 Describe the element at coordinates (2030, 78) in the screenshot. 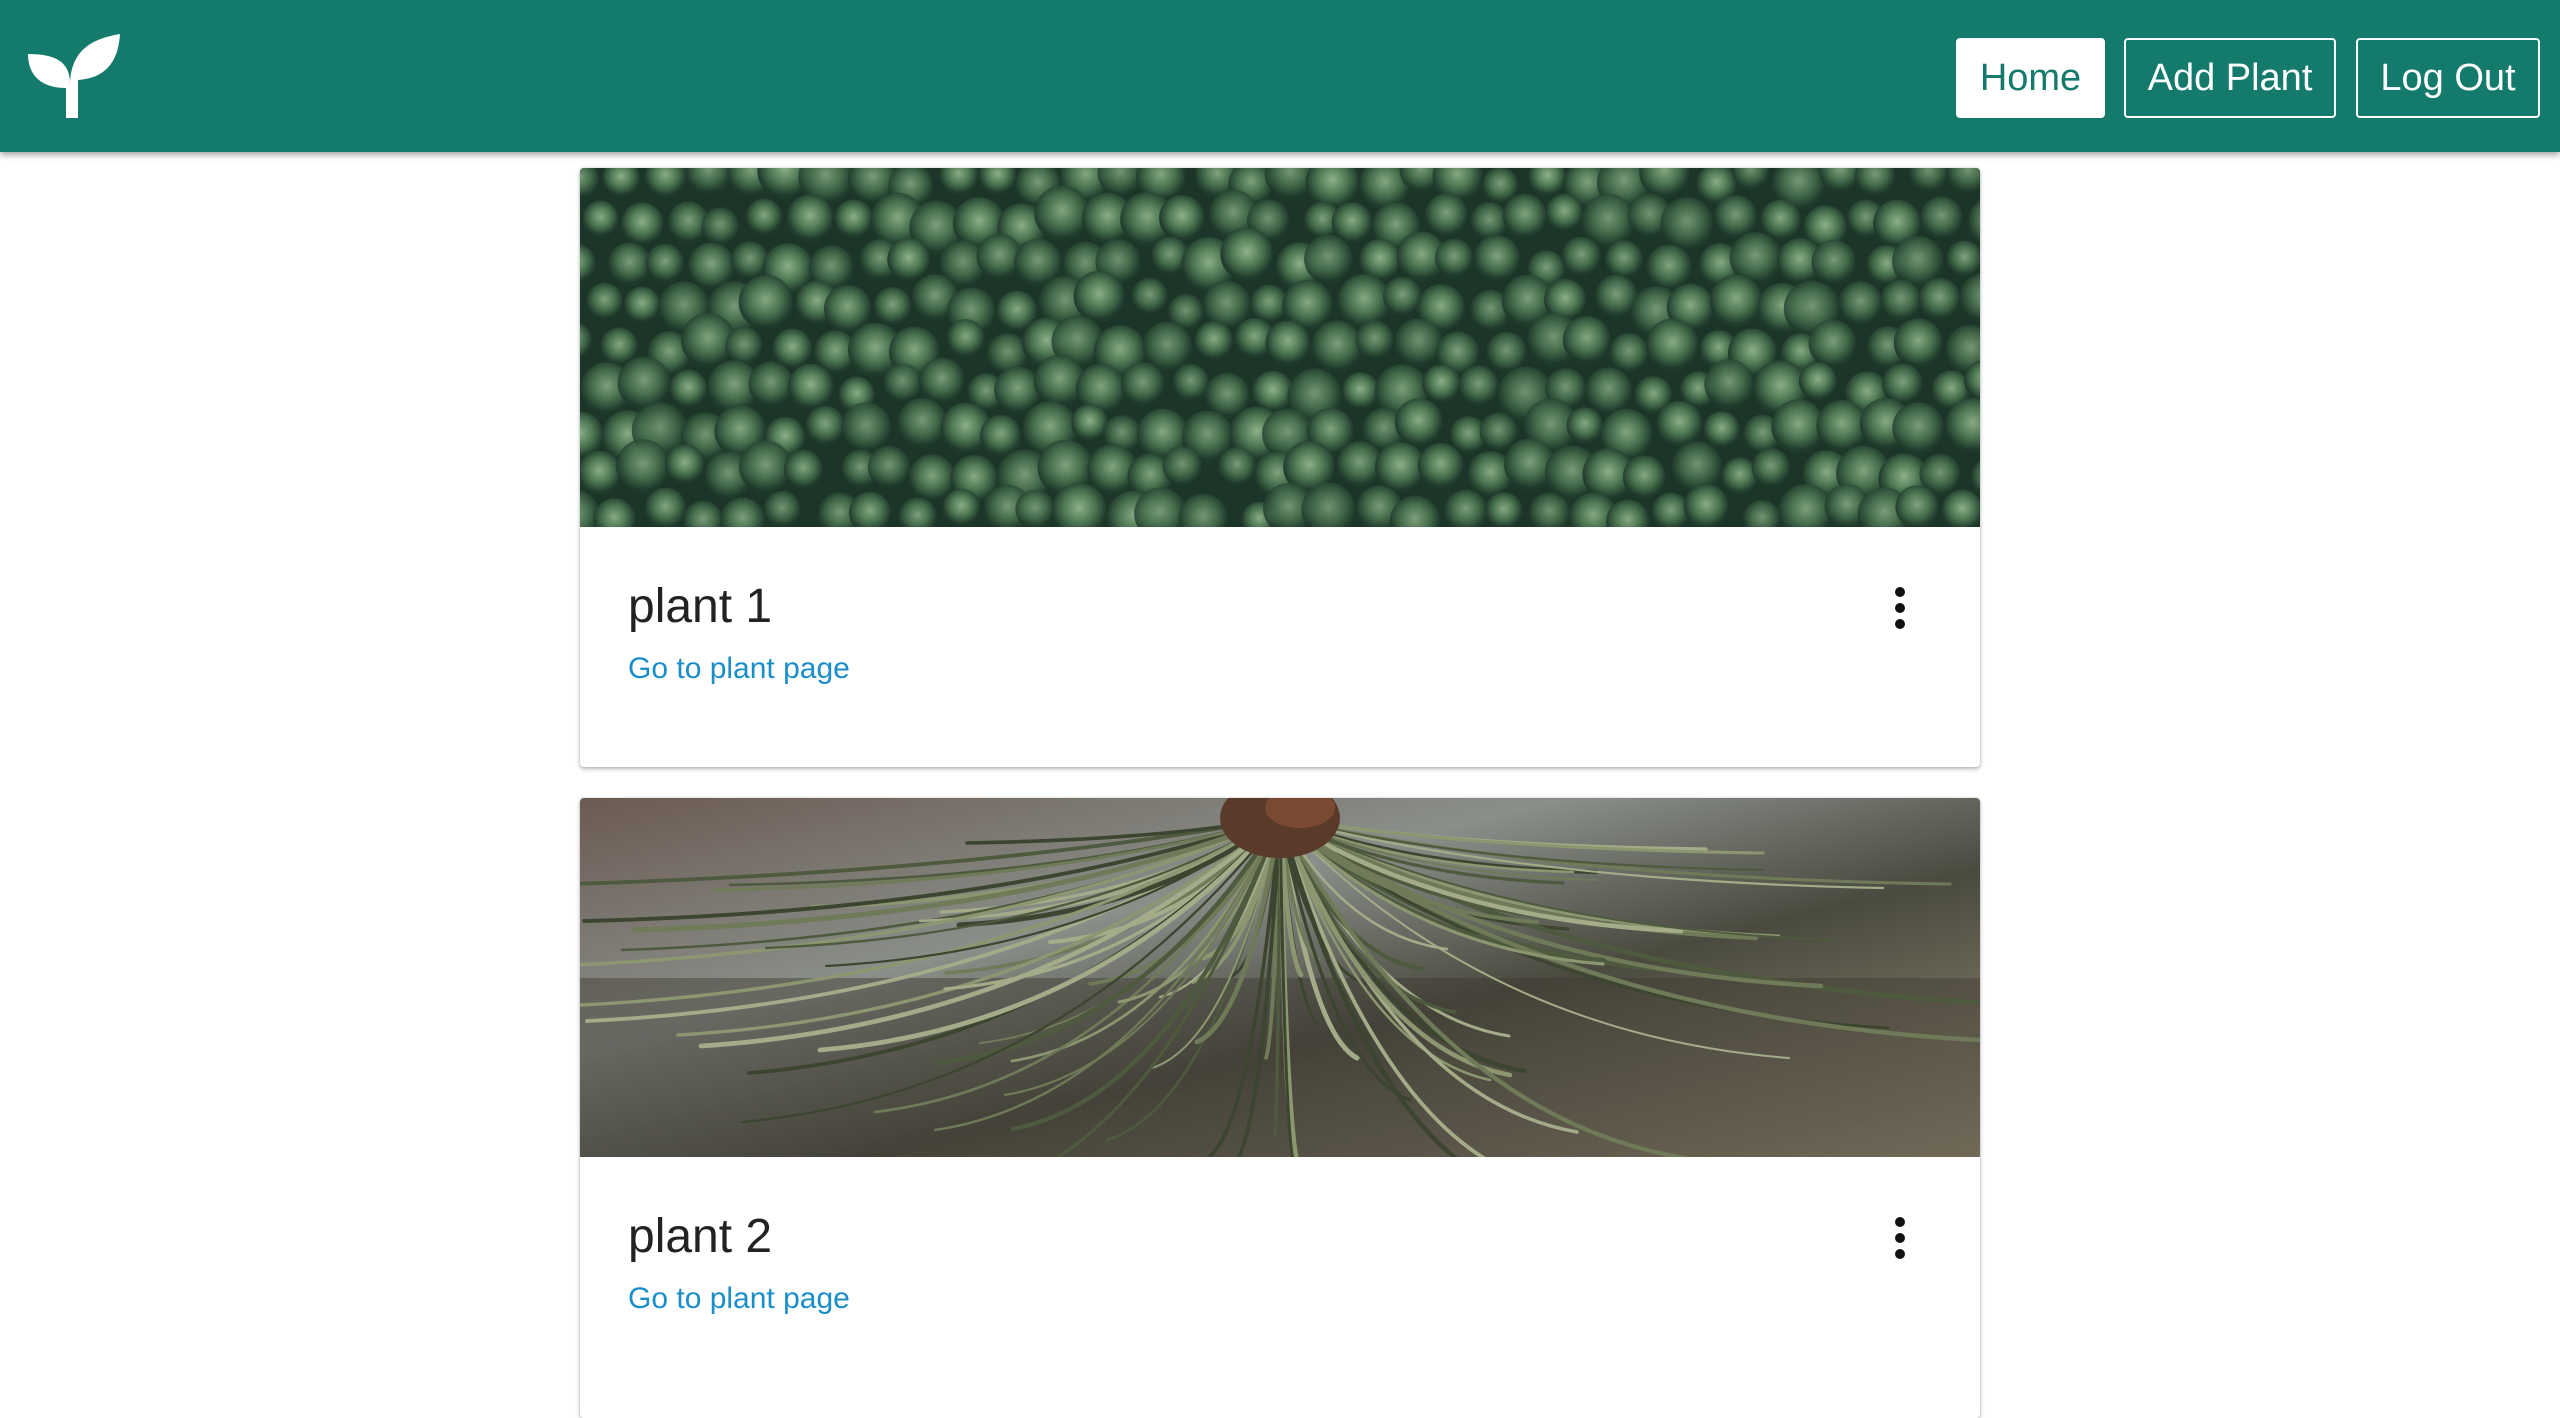

I see `home-button: Home` at that location.